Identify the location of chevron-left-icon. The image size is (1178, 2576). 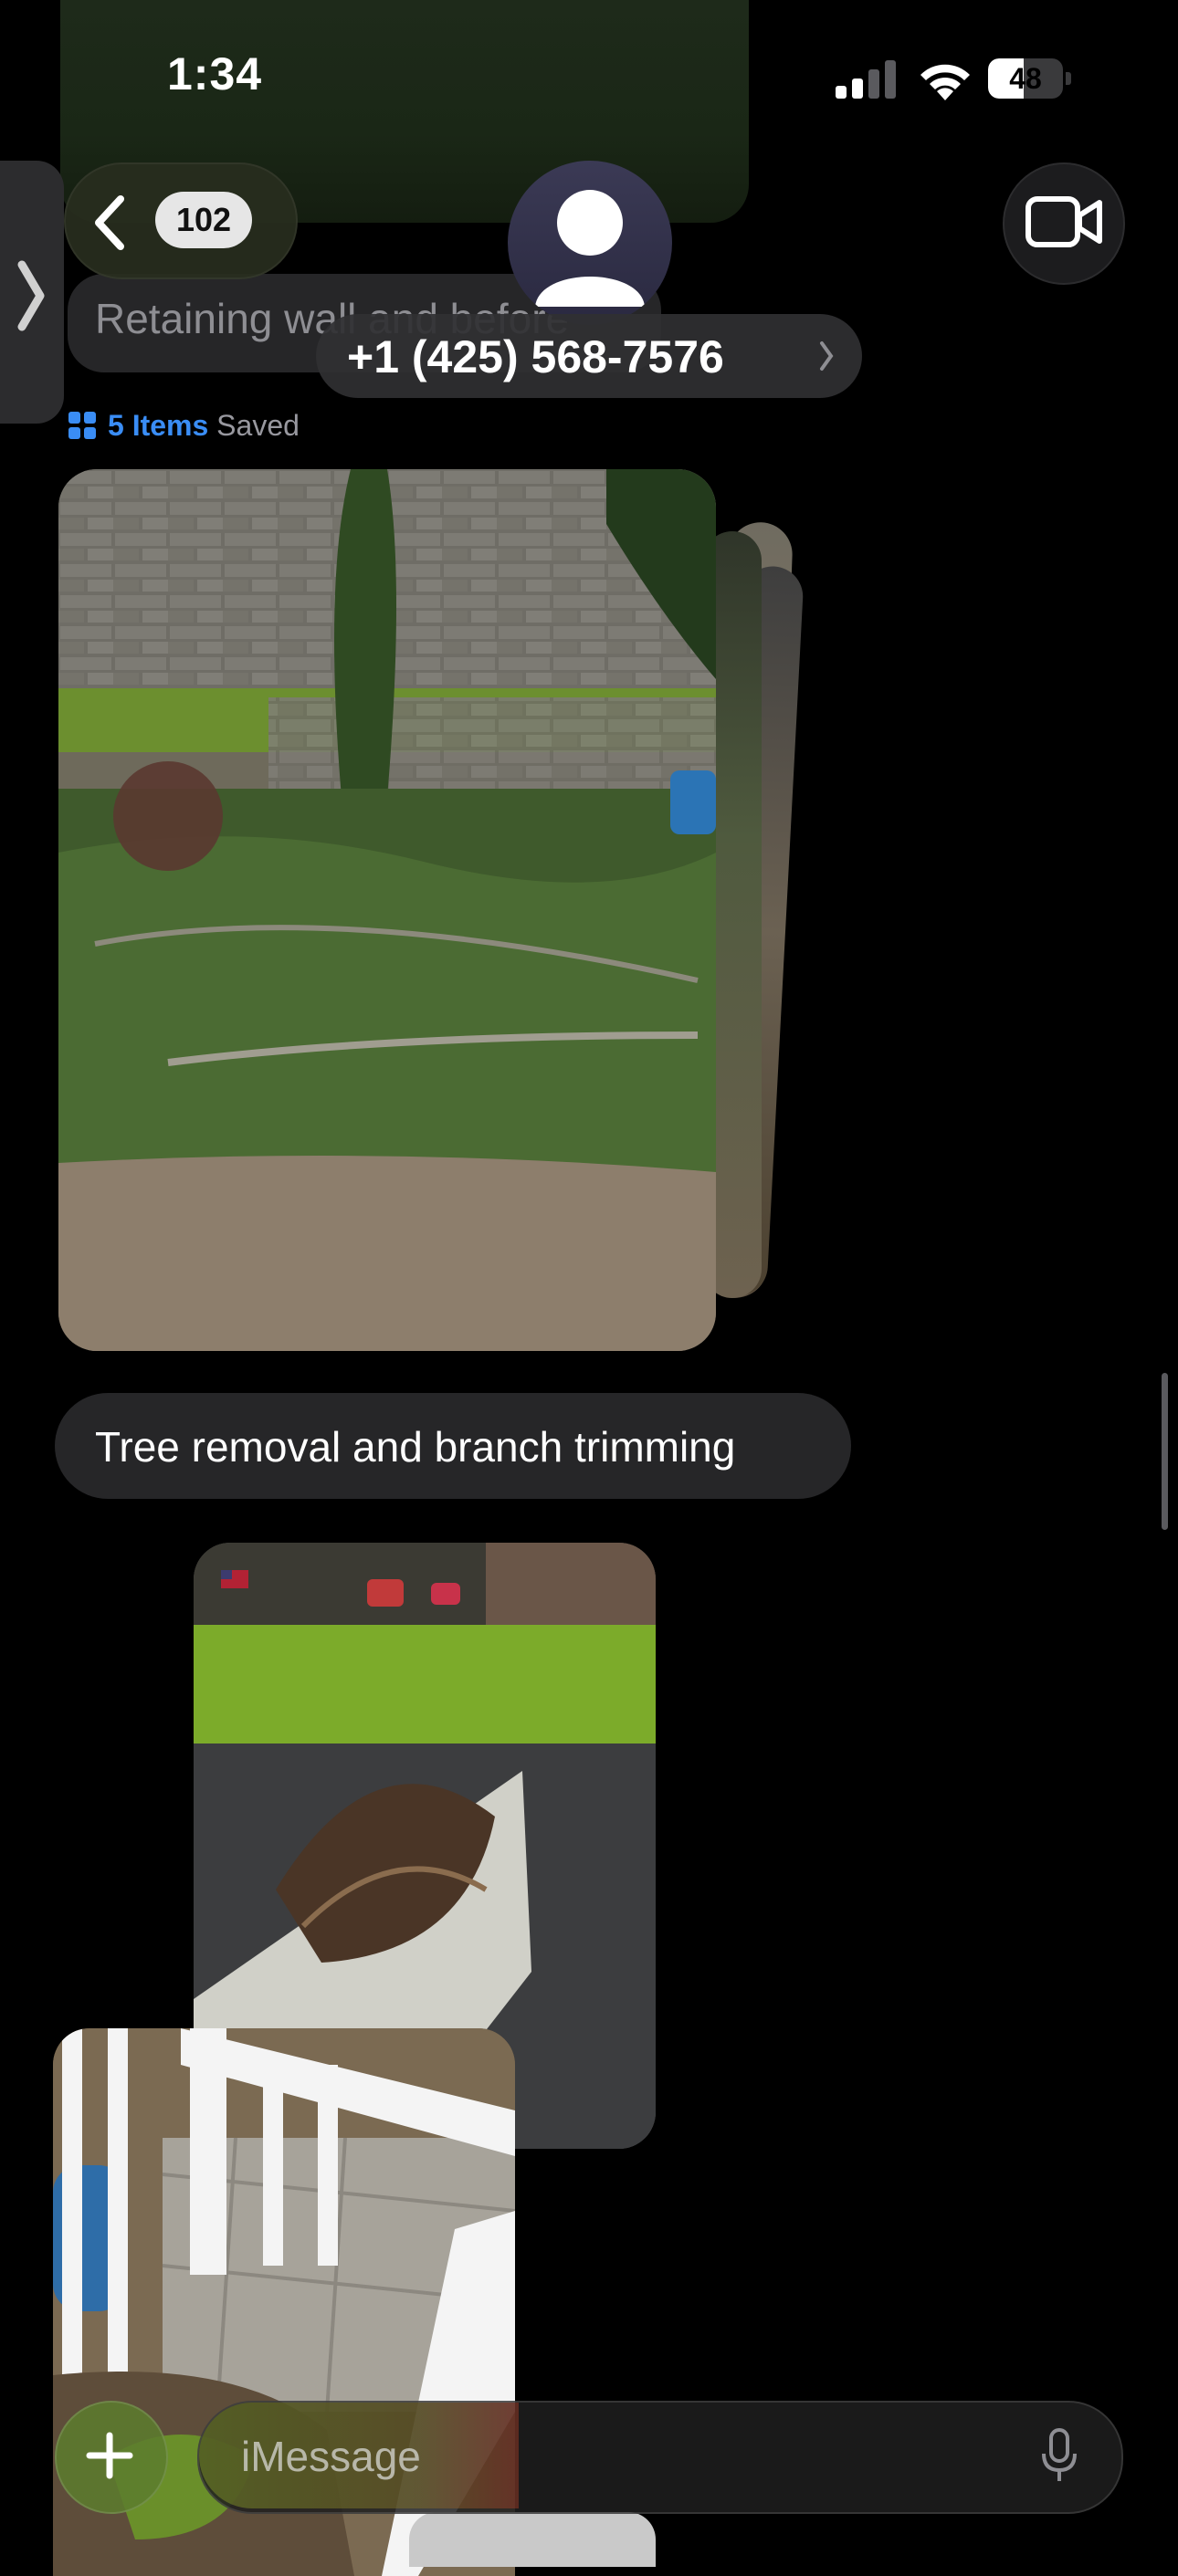
(109, 222).